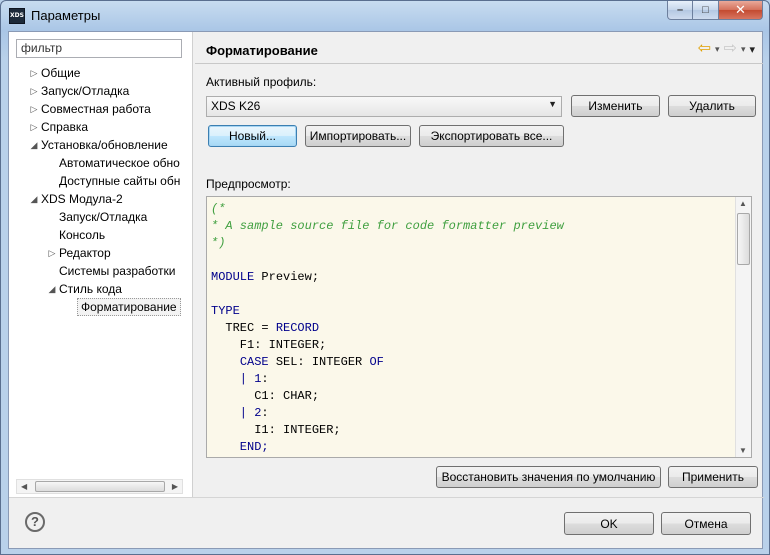  I want to click on edit-profile-button: Изменить, so click(615, 106).